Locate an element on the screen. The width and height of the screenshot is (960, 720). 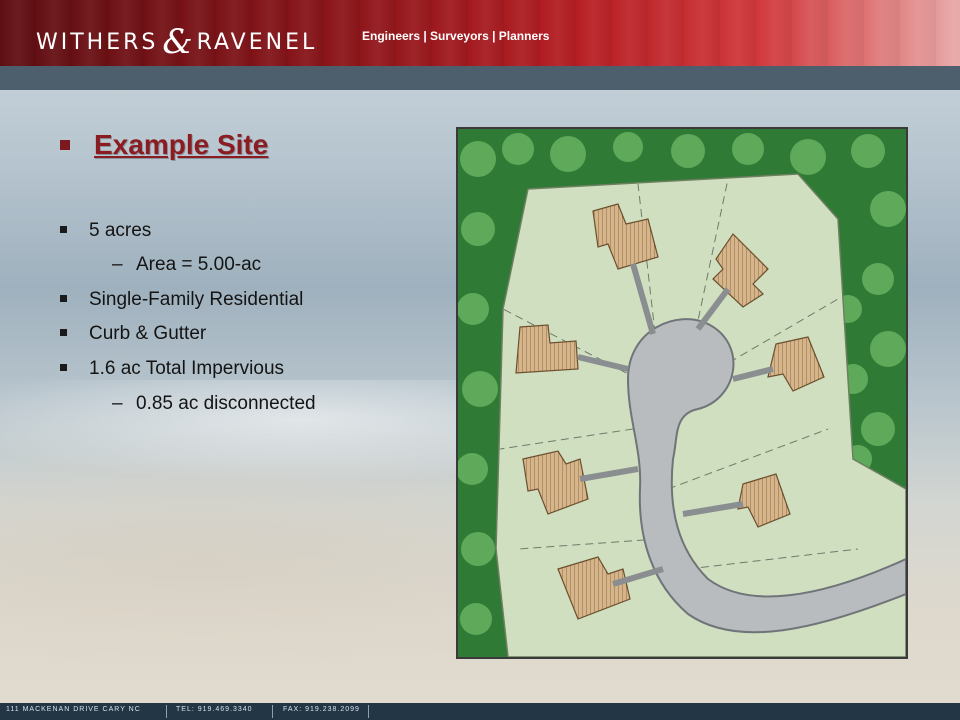
footer-fax: FAX: 919.238.2099 is located at coordinates (321, 709).